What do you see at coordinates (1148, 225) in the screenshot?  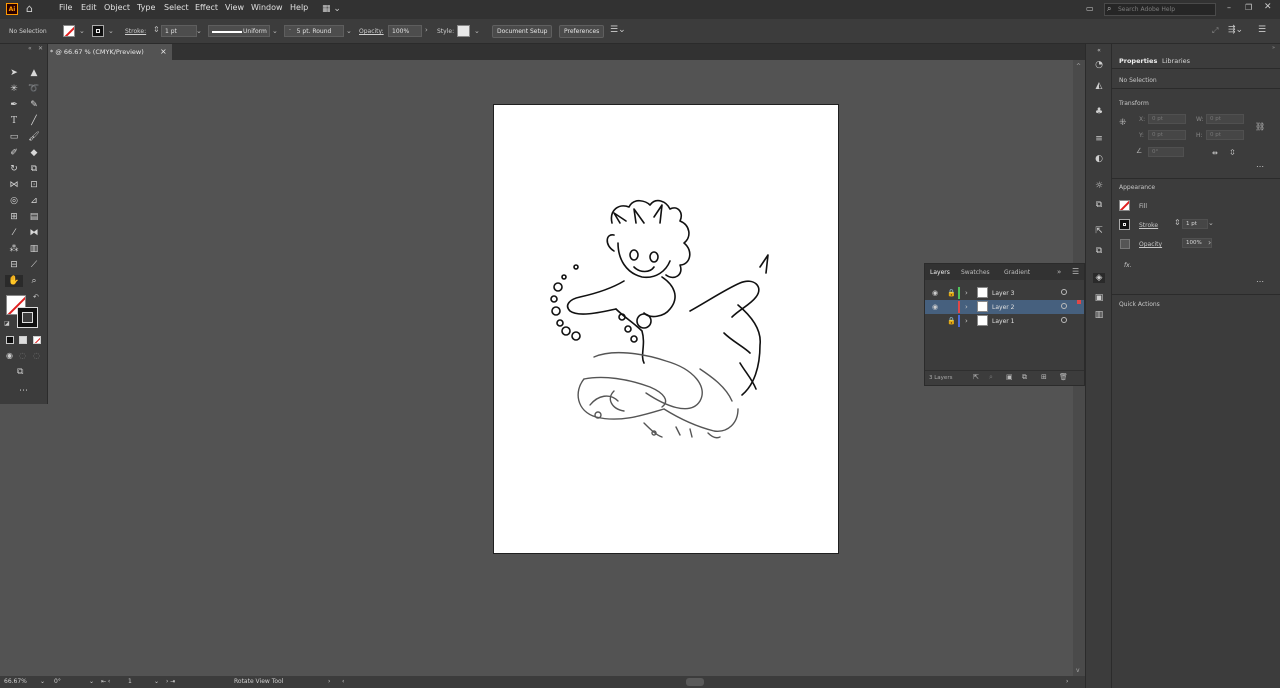 I see `stroke-label: Stroke` at bounding box center [1148, 225].